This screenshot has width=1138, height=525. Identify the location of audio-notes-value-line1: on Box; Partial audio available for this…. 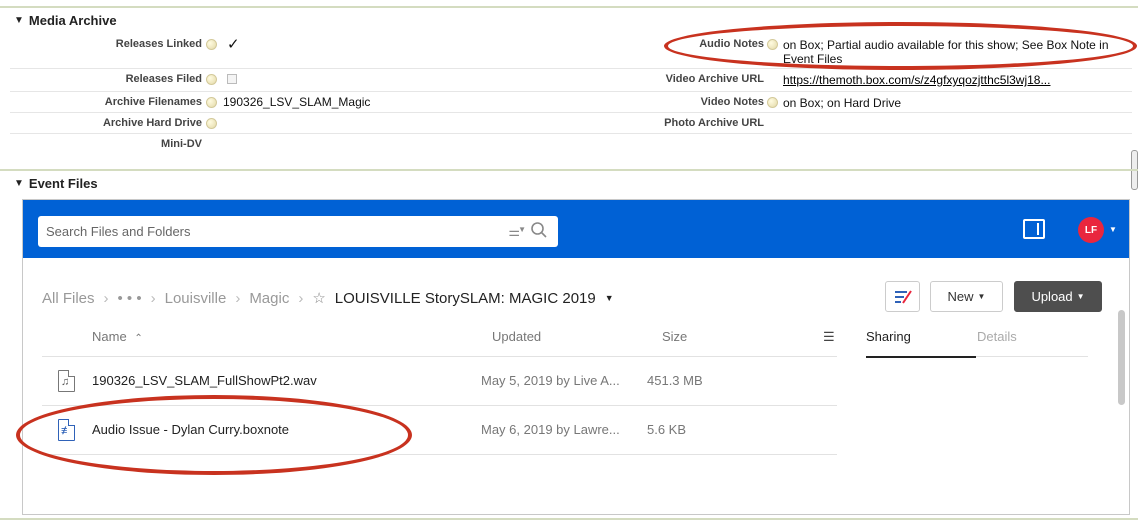
(946, 45).